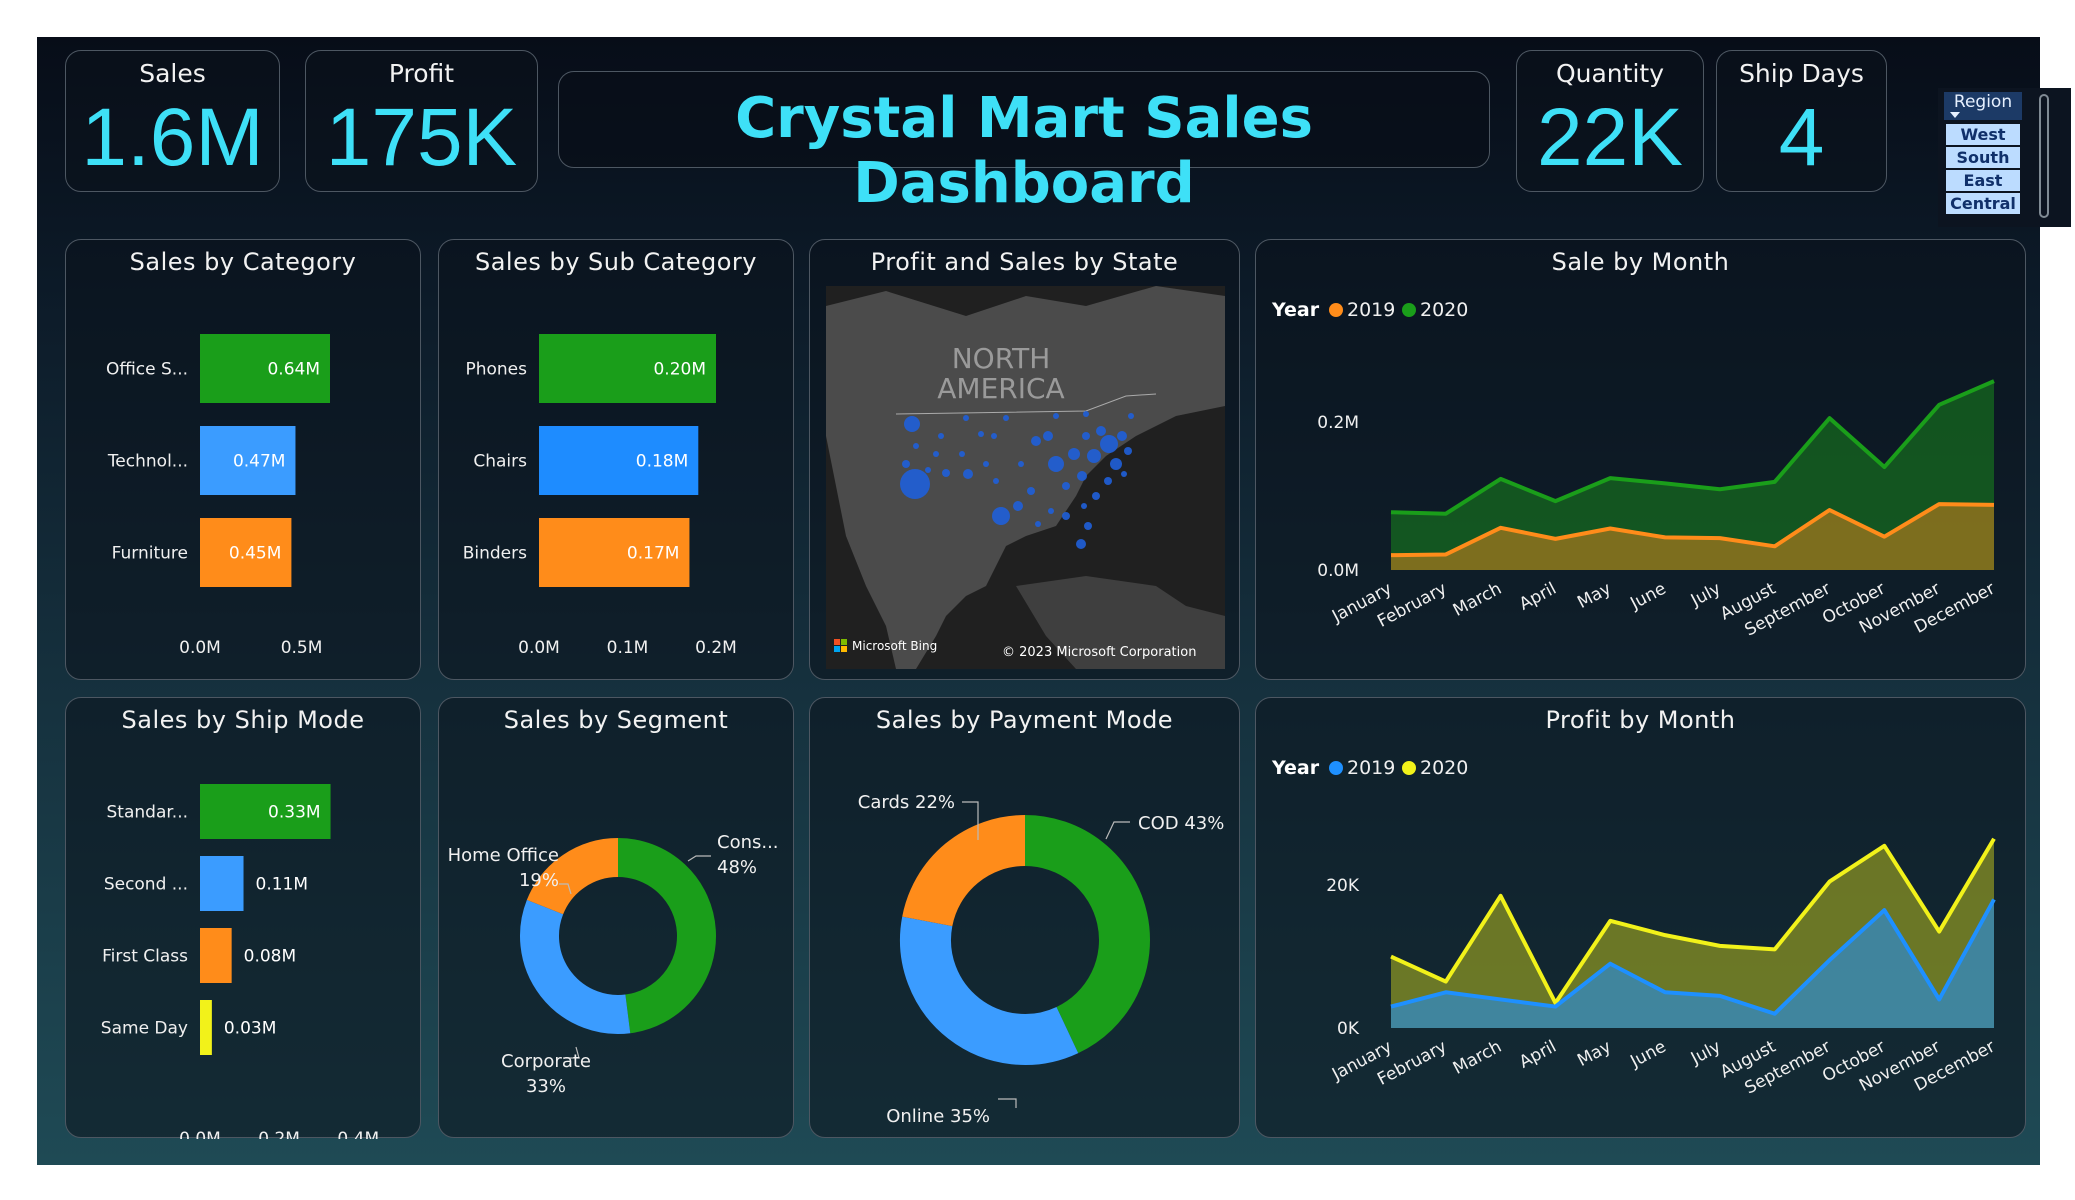 The image size is (2075, 1200). I want to click on region-slicer: Region West South East Central, so click(2004, 157).